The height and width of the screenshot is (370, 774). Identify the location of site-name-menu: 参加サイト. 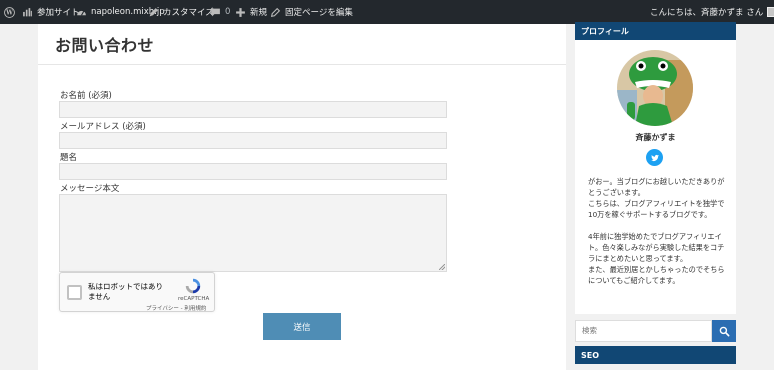
(51, 12).